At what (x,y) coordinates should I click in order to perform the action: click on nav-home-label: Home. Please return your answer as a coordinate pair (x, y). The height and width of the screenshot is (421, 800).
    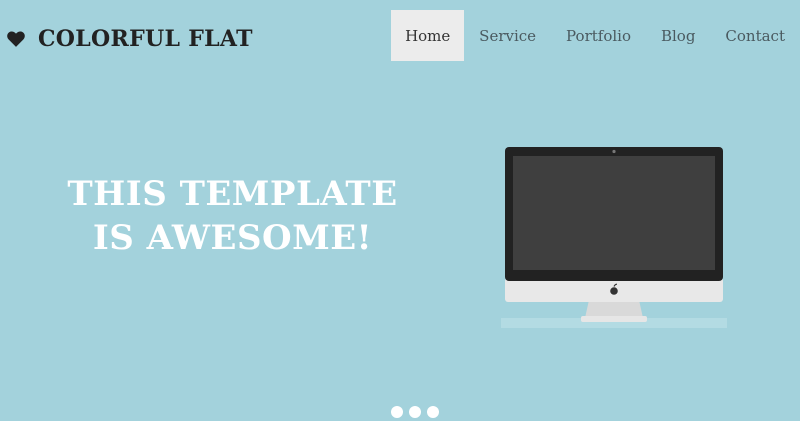
    Looking at the image, I should click on (428, 35).